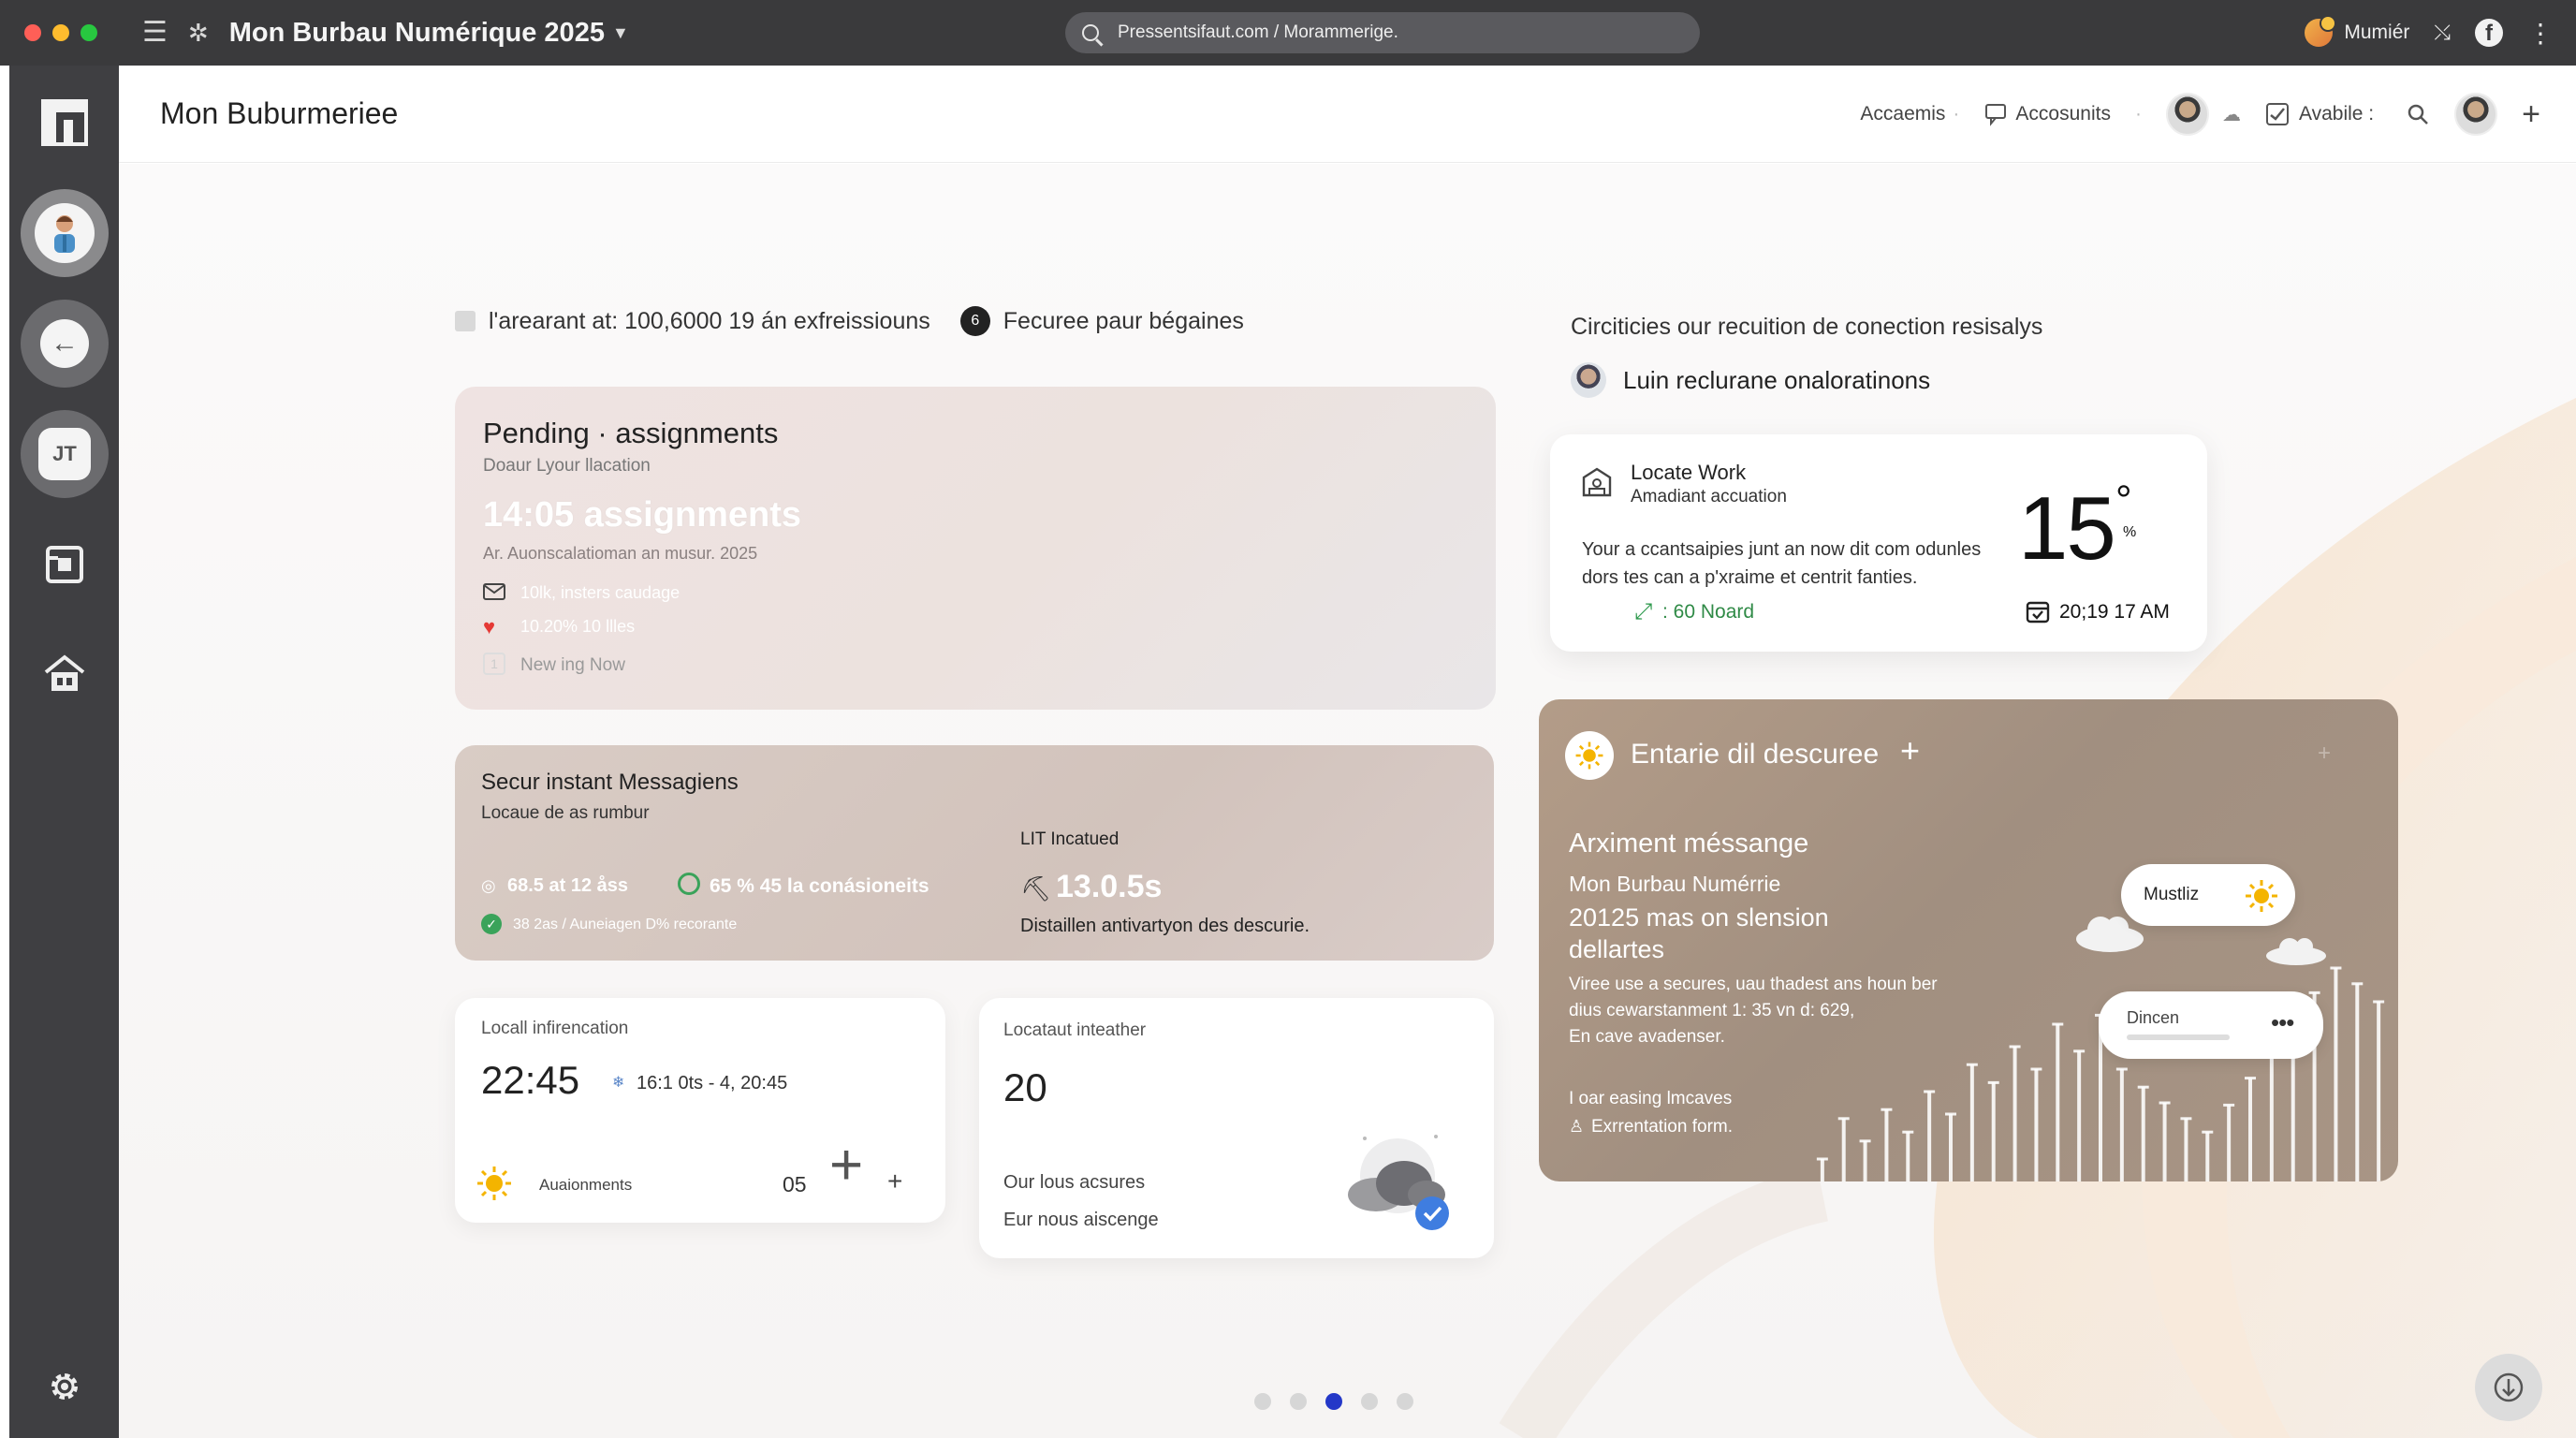  Describe the element at coordinates (689, 884) in the screenshot. I see `check-circle-icon` at that location.